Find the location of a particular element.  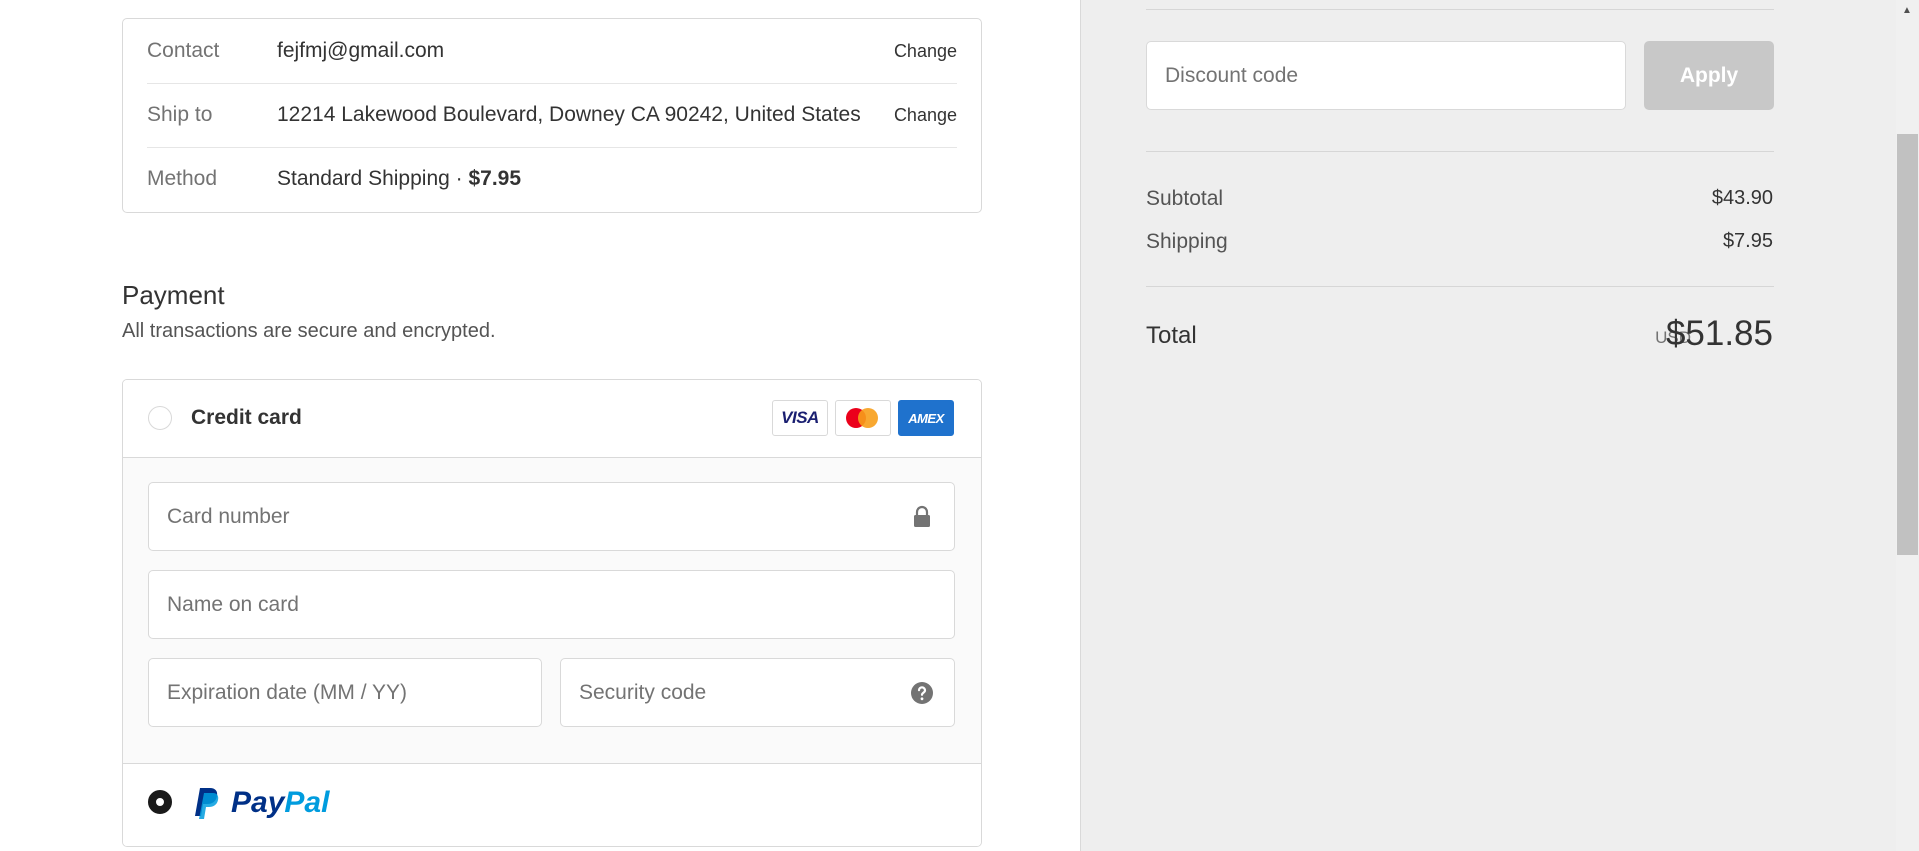

credit-card-option: Credit card VISA AMEX is located at coordinates (552, 419).